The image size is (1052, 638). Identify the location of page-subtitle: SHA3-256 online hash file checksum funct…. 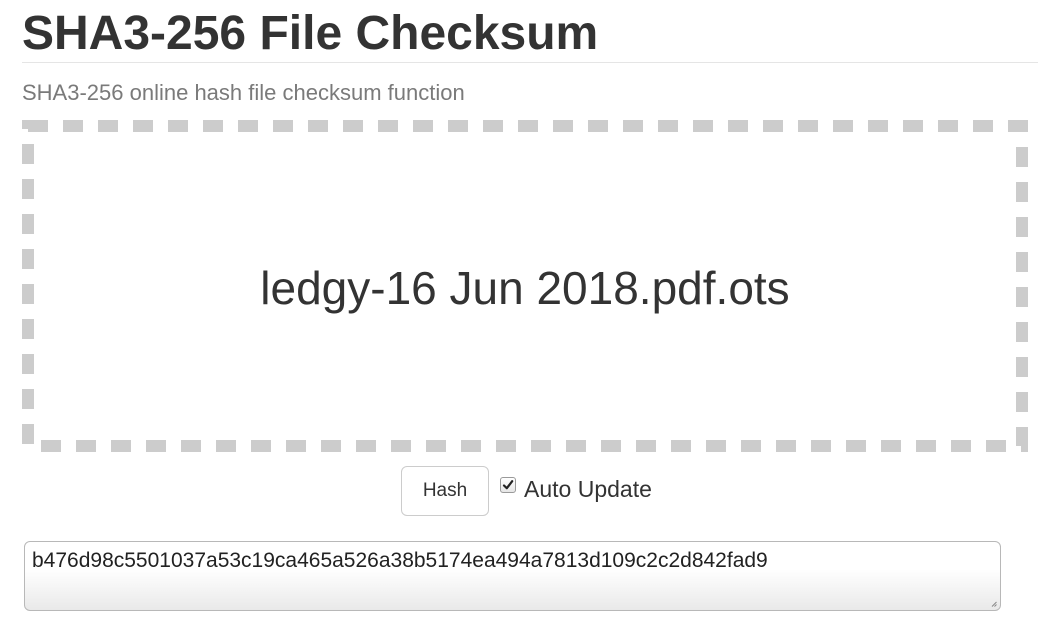
(243, 92).